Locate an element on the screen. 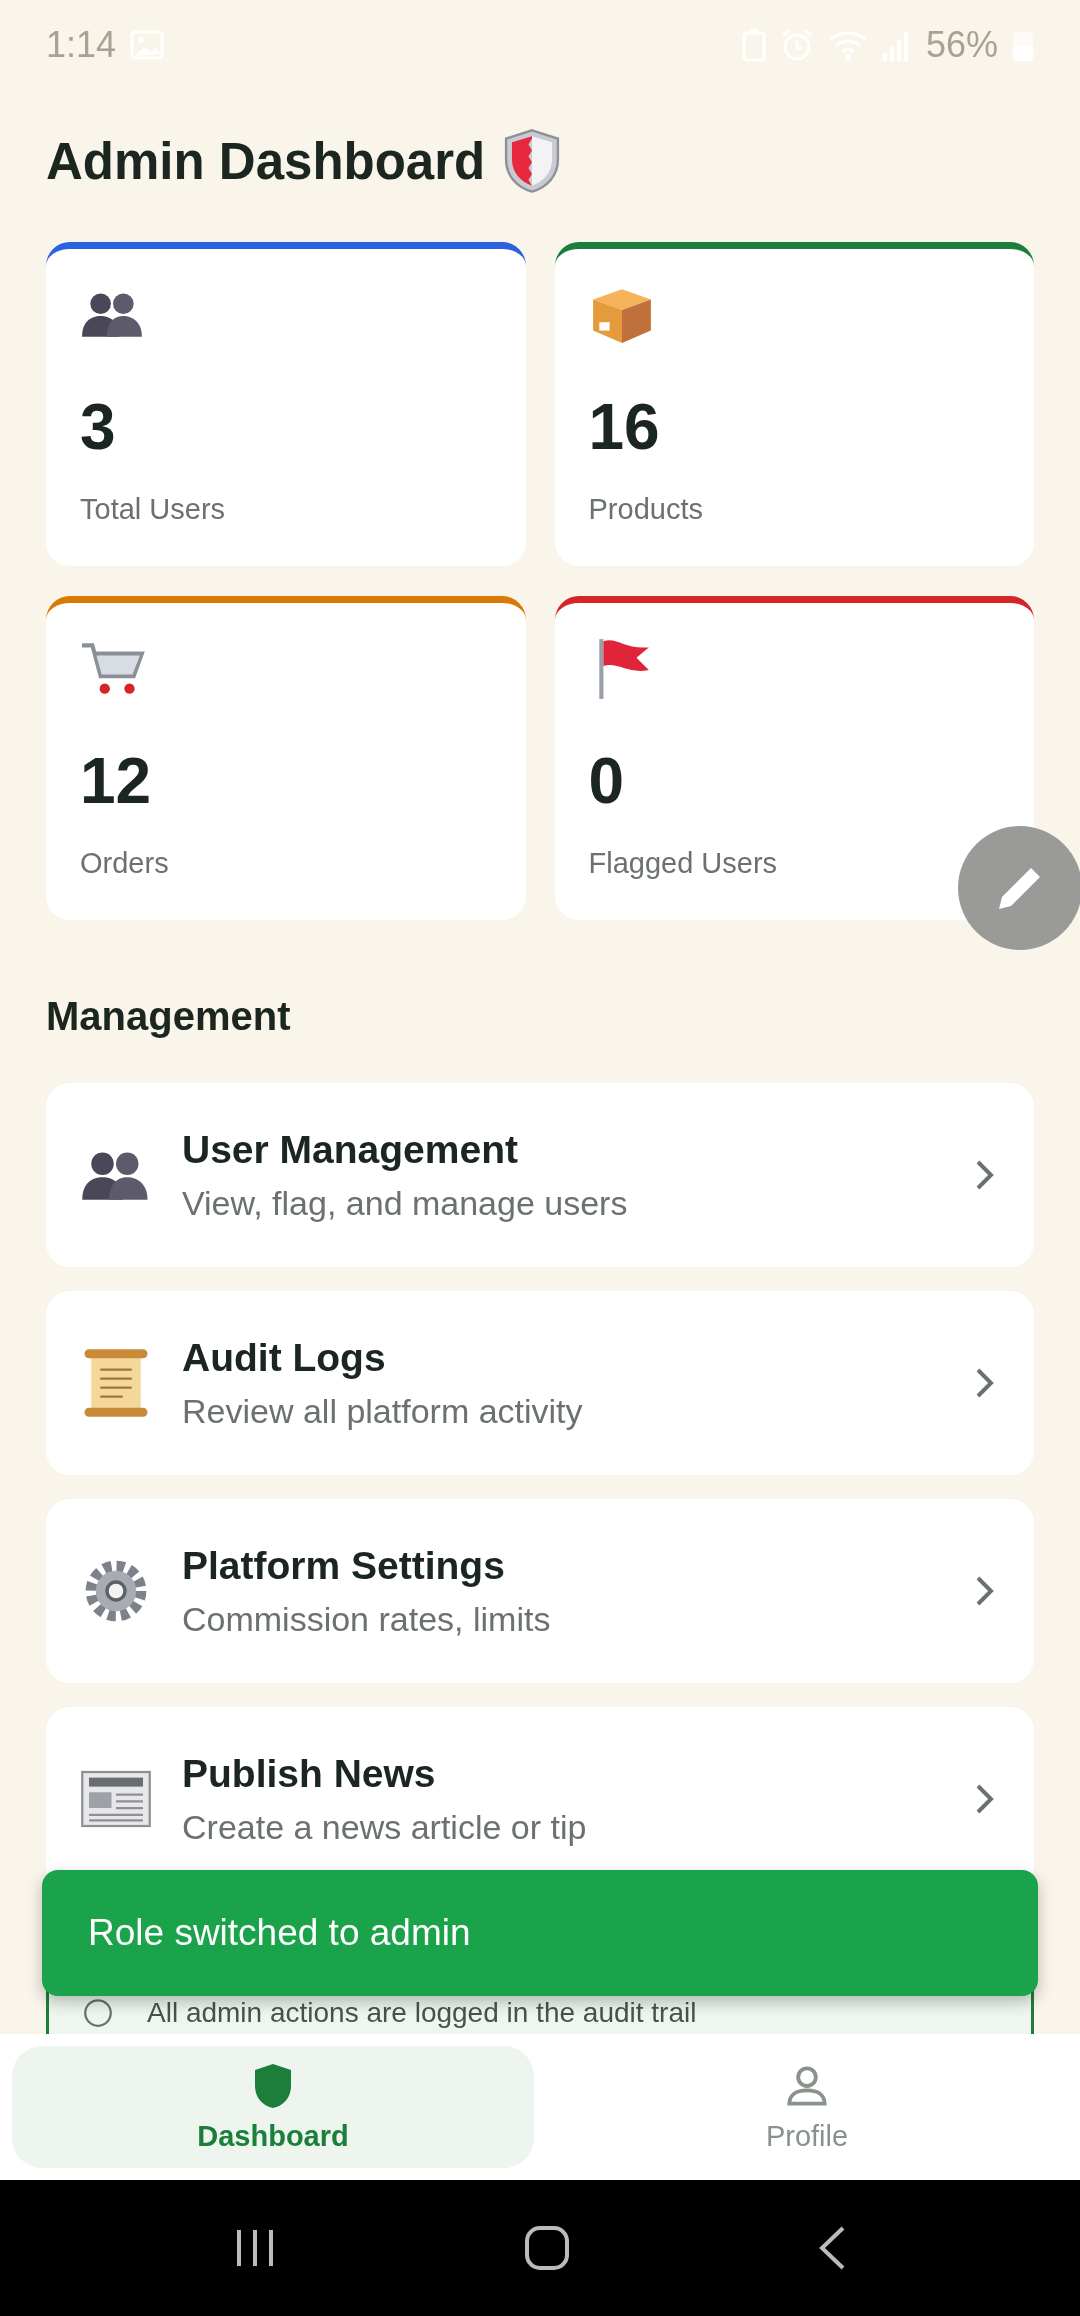 The height and width of the screenshot is (2316, 1080). menu-subtitle: Commission rates, limits is located at coordinates (367, 1619).